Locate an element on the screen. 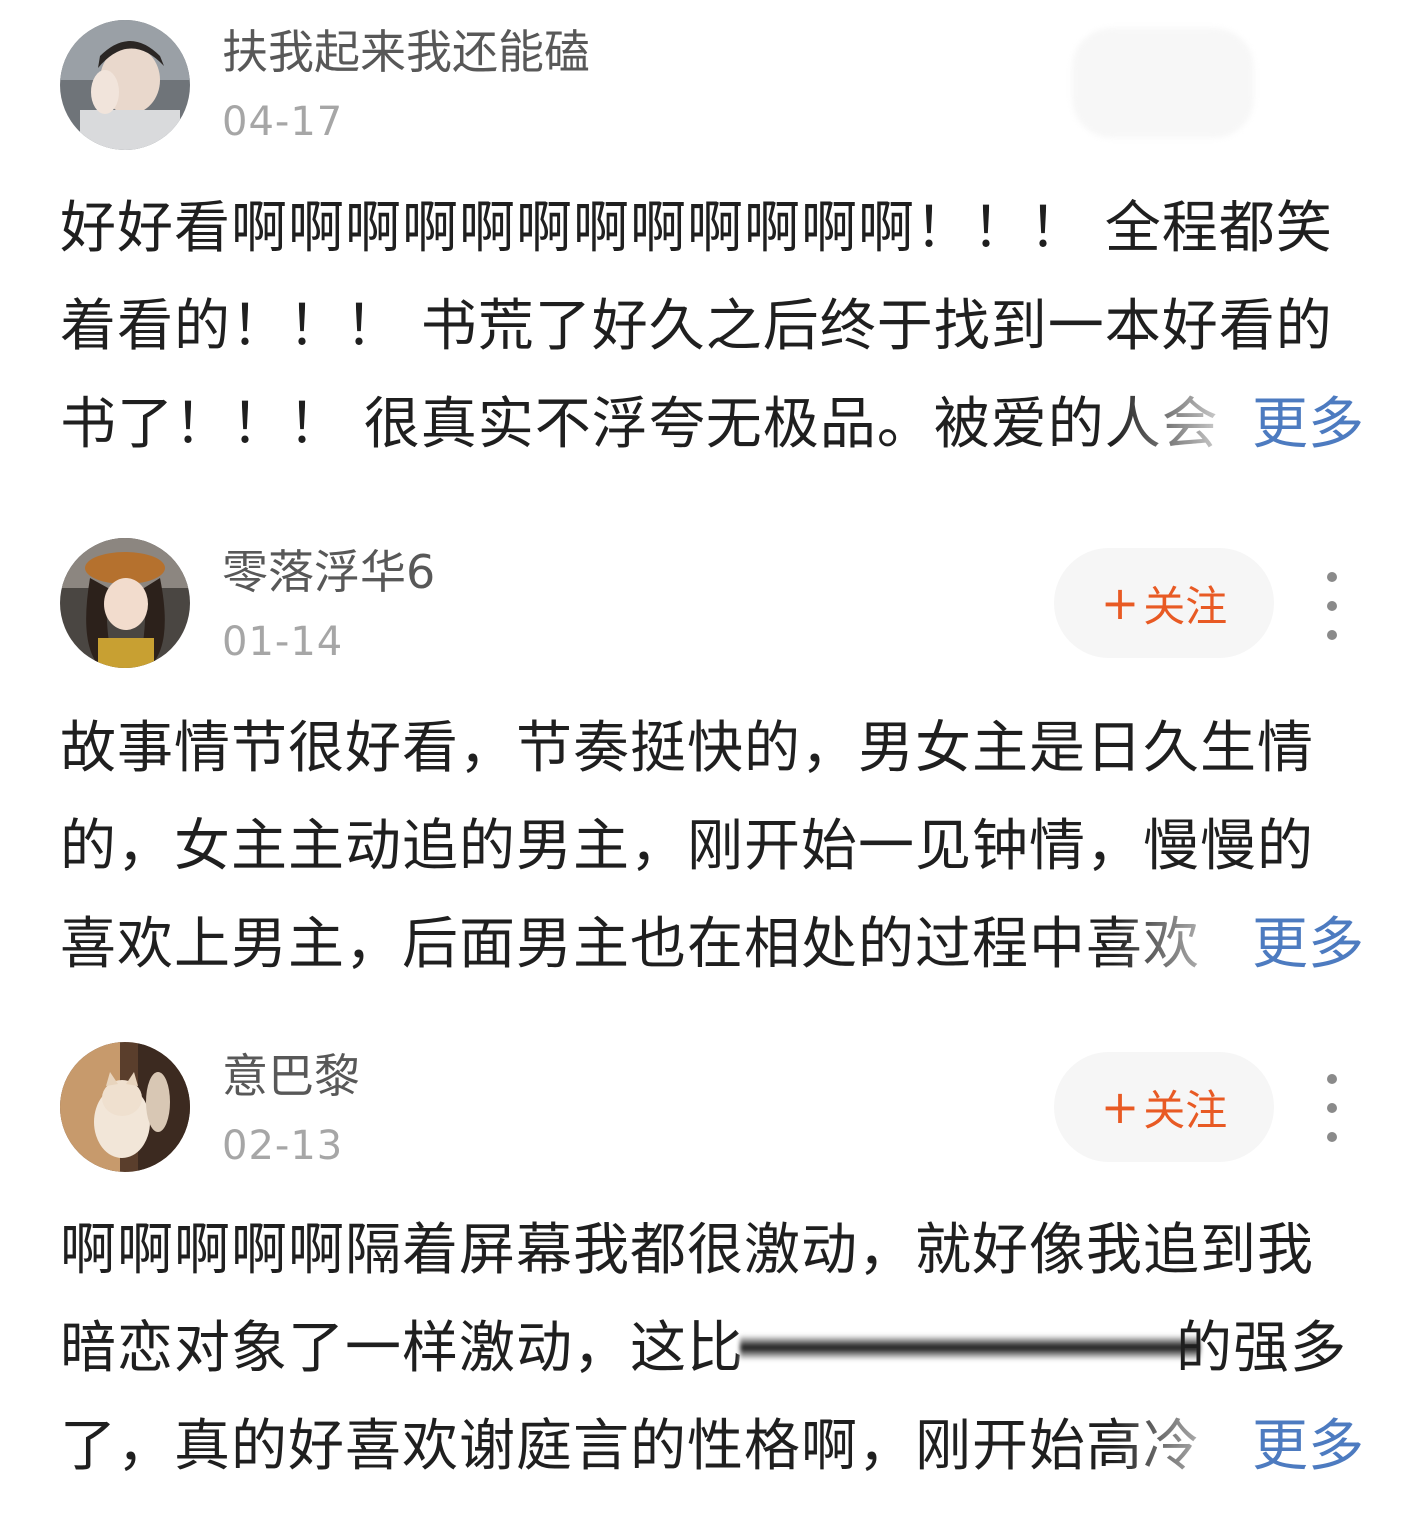 Image resolution: width=1426 pixels, height=1516 pixels. comment-text-line: 啊啊啊啊啊隔着屏幕我都很激动，就好像我追到我 is located at coordinates (687, 1250).